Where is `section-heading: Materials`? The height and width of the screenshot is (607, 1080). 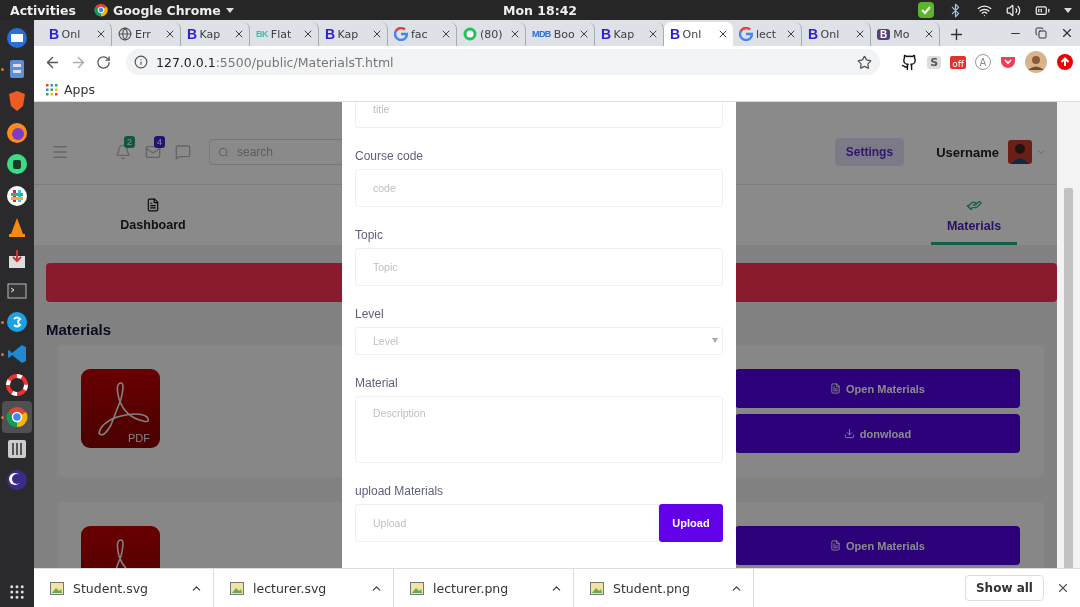 section-heading: Materials is located at coordinates (79, 329).